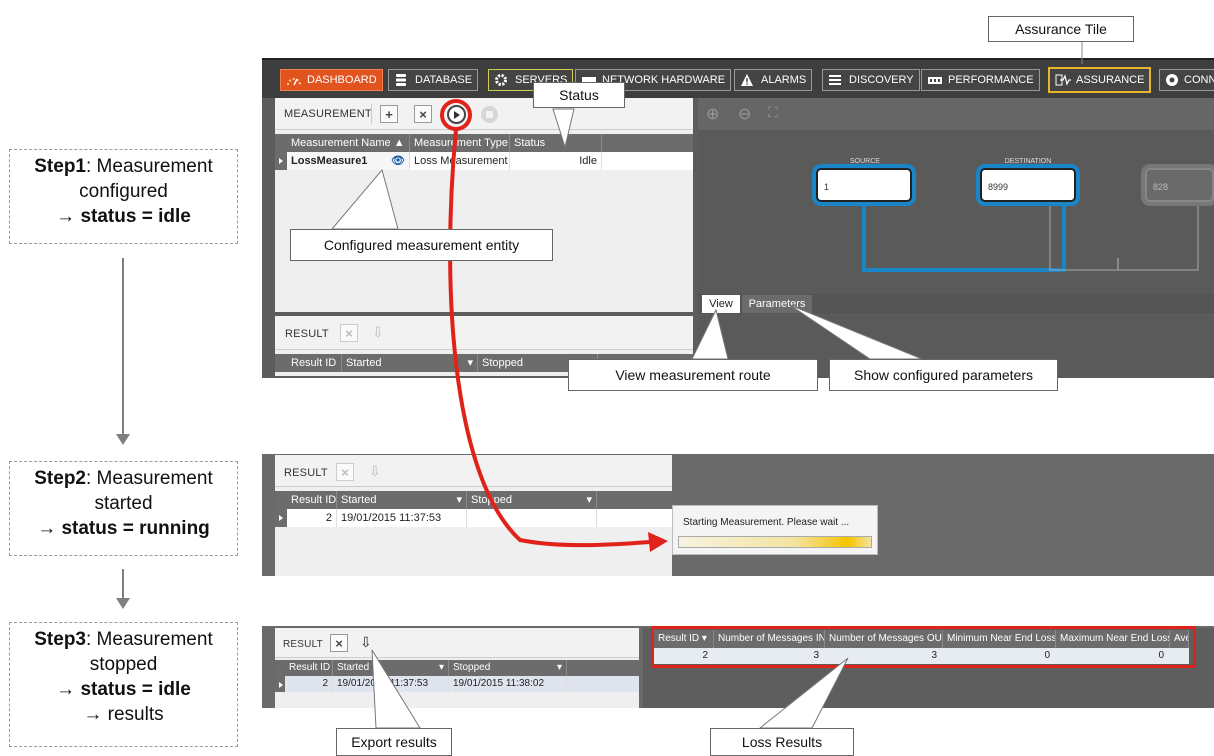  Describe the element at coordinates (421, 245) in the screenshot. I see `configured-entity-callout: Configured measurement entity` at that location.